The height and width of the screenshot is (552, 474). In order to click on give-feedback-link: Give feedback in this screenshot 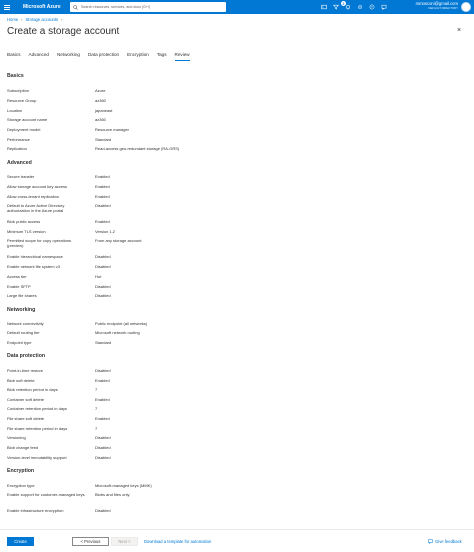, I will do `click(445, 541)`.